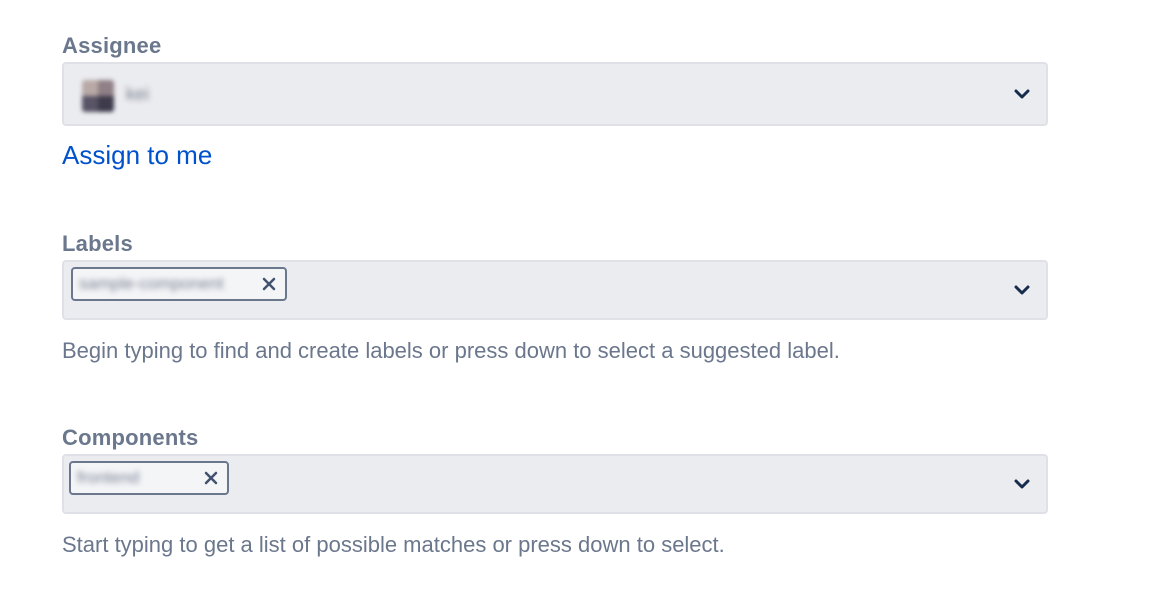  What do you see at coordinates (97, 243) in the screenshot?
I see `labels-label: Labels` at bounding box center [97, 243].